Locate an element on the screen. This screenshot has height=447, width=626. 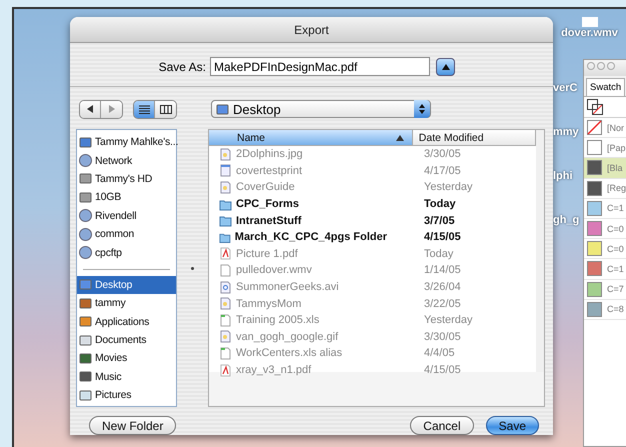
pdf-file-icon is located at coordinates (225, 253).